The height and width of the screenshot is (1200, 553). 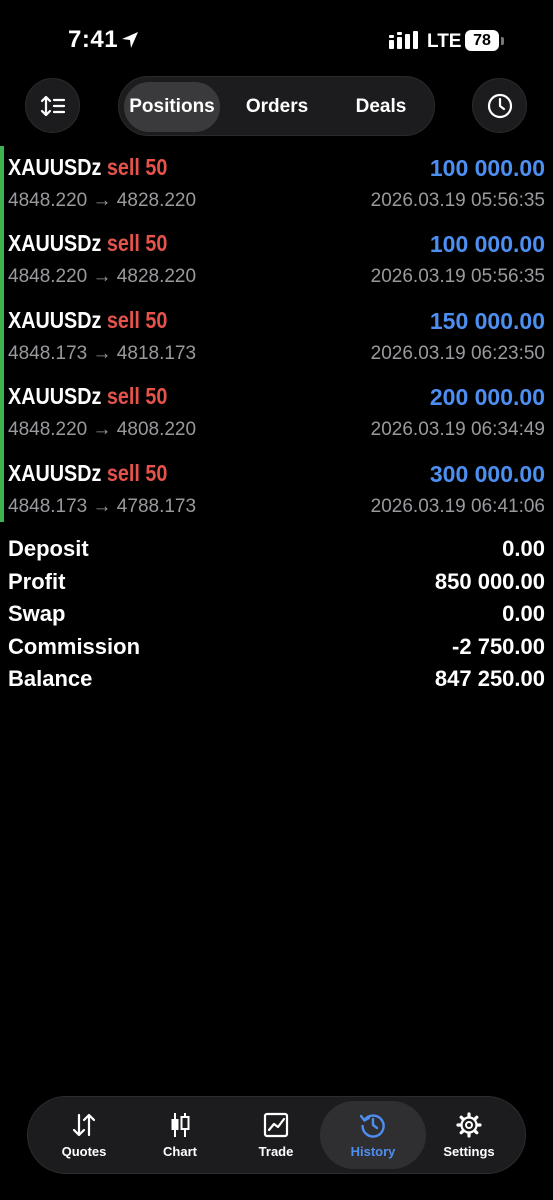 What do you see at coordinates (180, 1125) in the screenshot?
I see `chart-icon` at bounding box center [180, 1125].